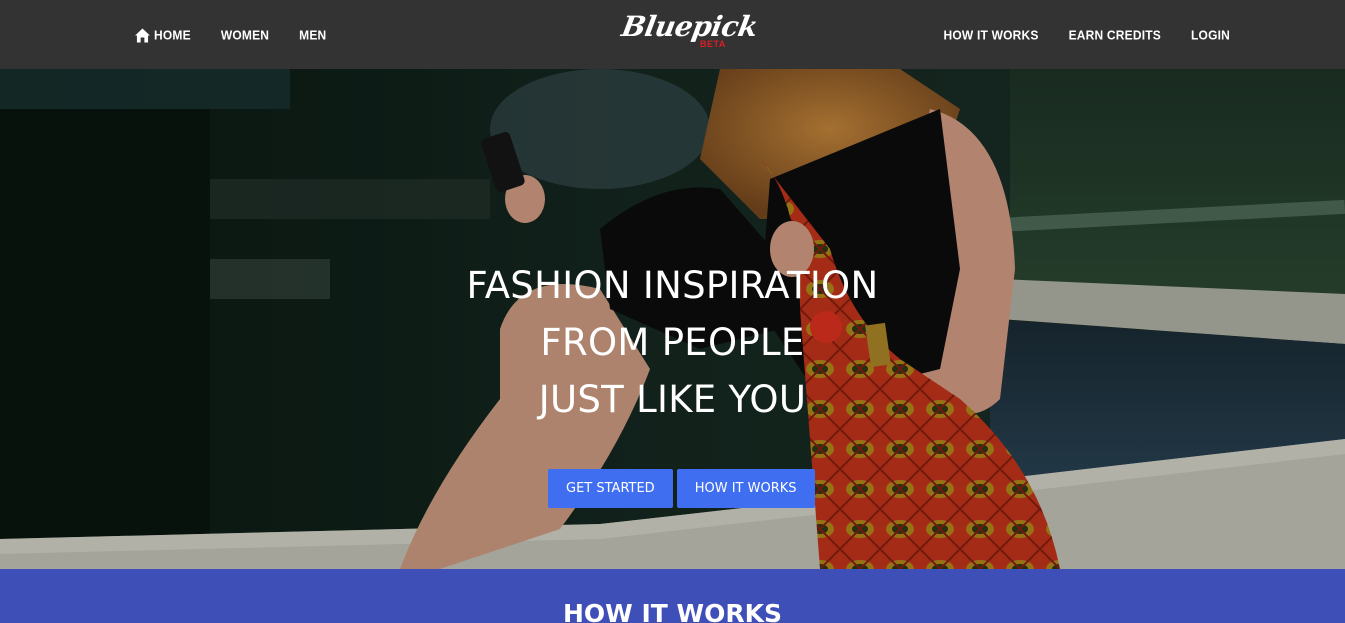 This screenshot has width=1345, height=623. I want to click on nav-women-link: WOMEN, so click(245, 34).